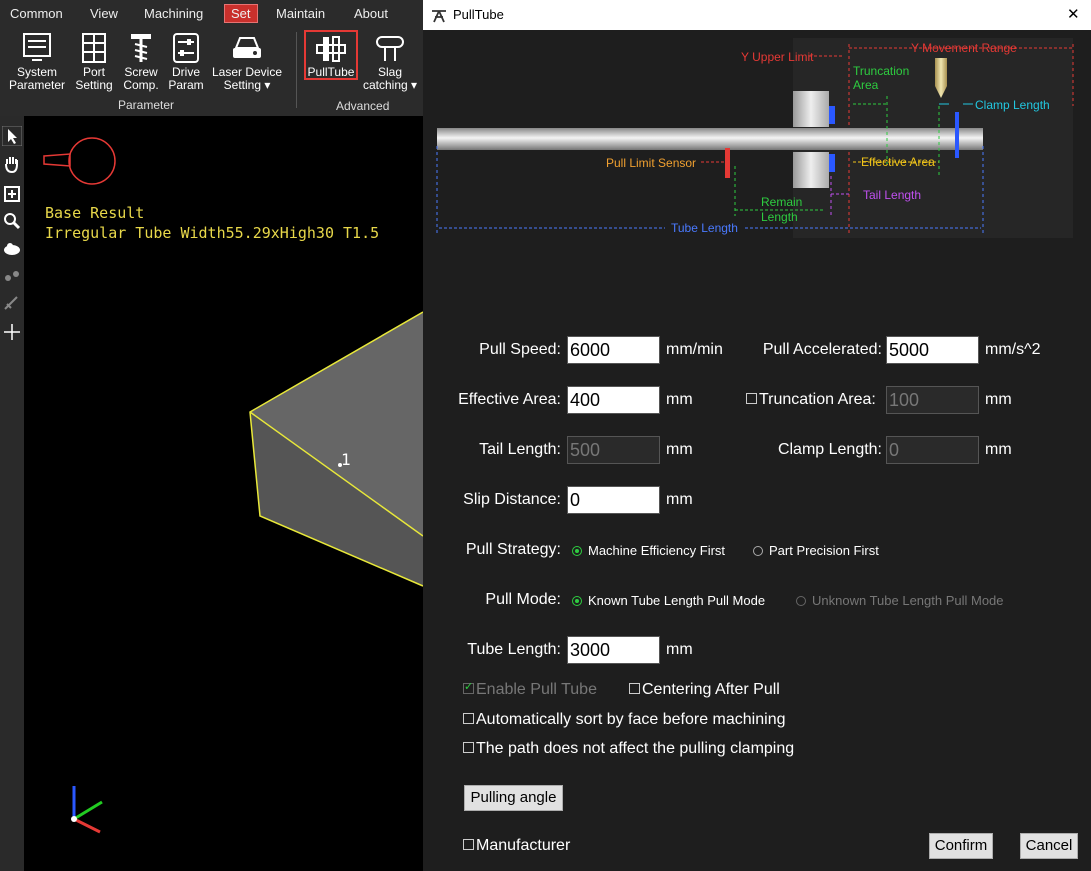  Describe the element at coordinates (512, 499) in the screenshot. I see `slip-distance-label: Slip Distance:` at that location.